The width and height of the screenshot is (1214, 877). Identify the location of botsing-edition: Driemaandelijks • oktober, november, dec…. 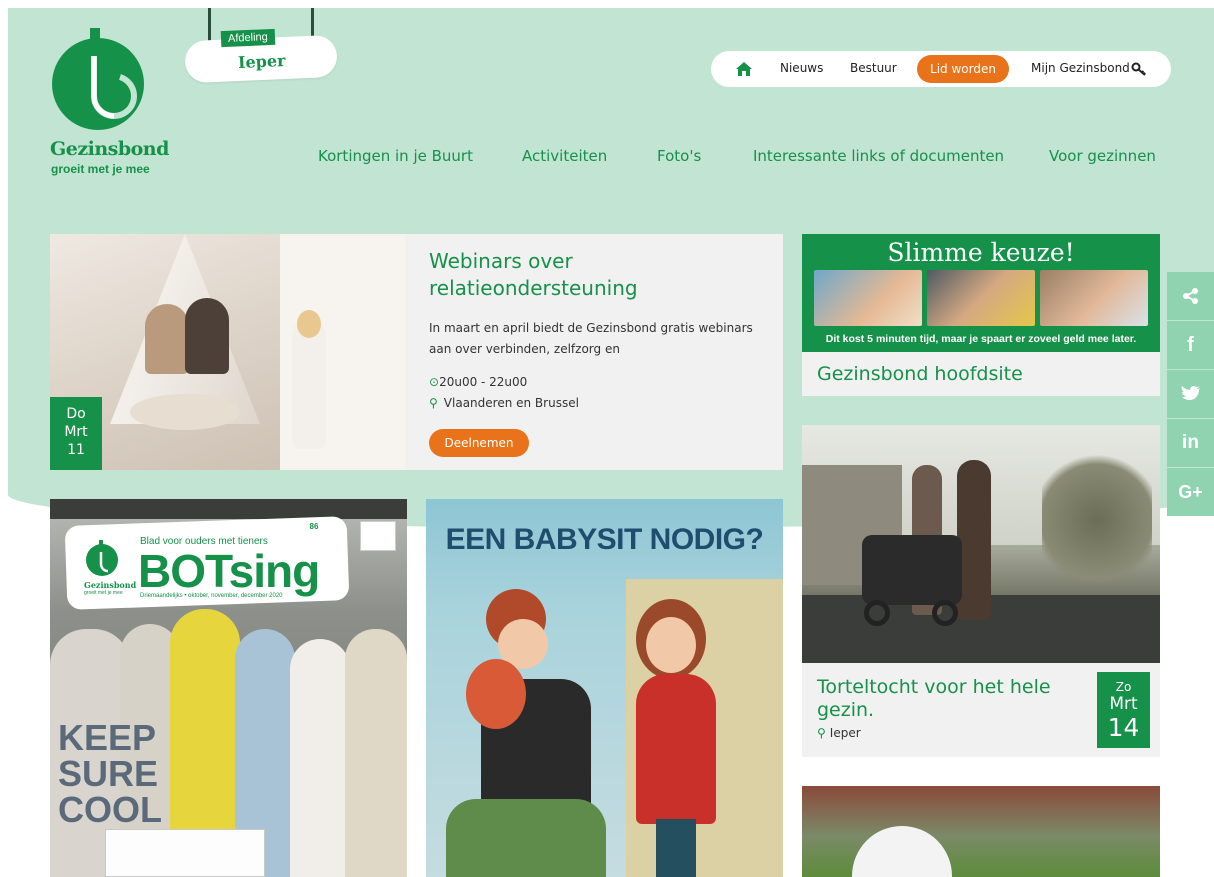
(211, 596).